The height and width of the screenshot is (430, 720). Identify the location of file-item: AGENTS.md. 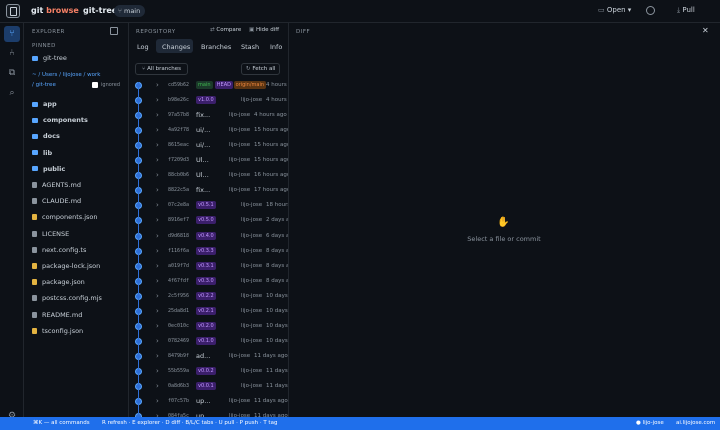
(56, 185).